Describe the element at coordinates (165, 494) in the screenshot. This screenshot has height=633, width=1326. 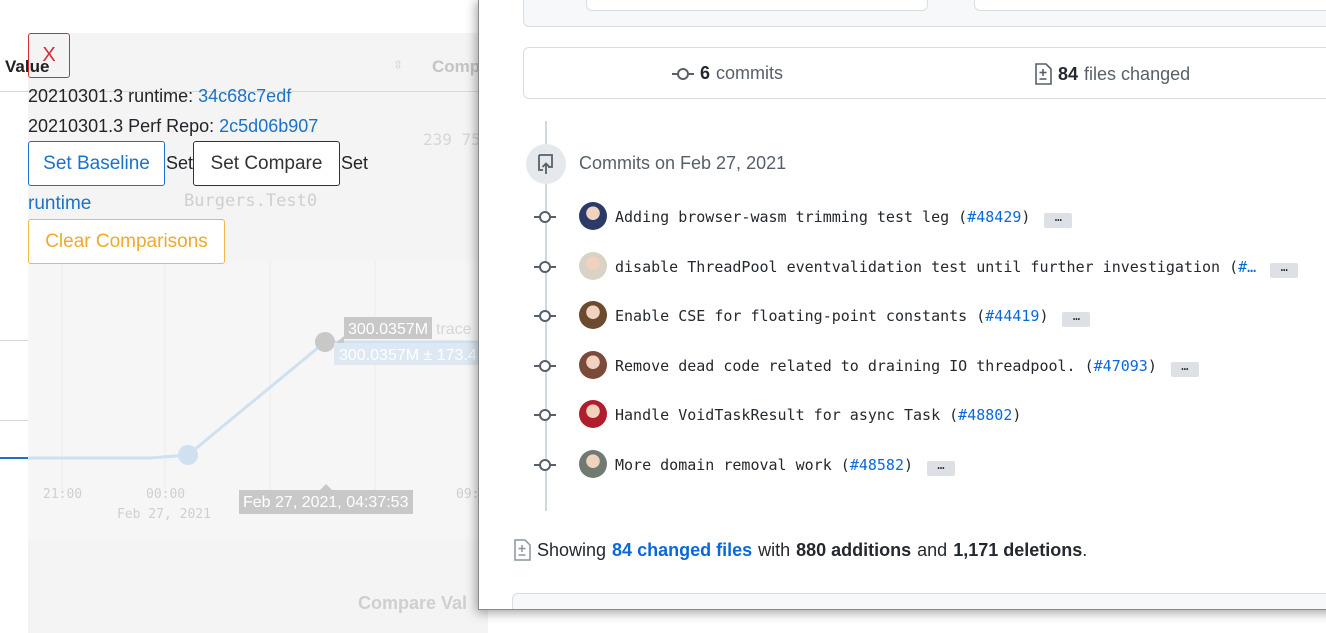
I see `x-tick-label: 00:00` at that location.